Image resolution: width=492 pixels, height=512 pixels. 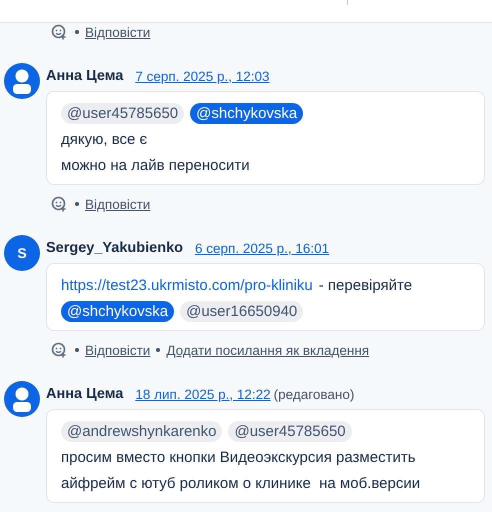 I want to click on avatar: S, so click(x=22, y=253).